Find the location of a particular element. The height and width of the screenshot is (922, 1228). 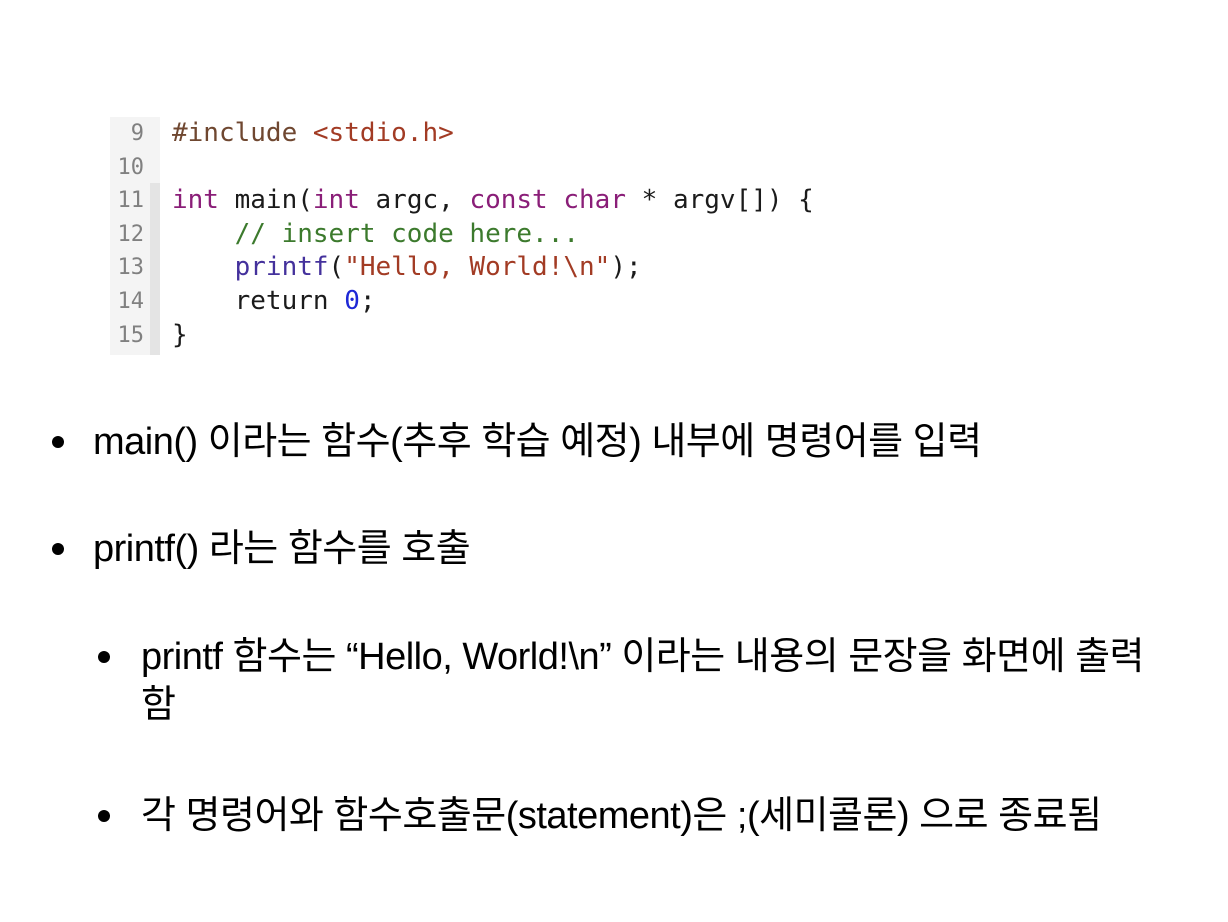

line-number: 11 is located at coordinates (131, 201).